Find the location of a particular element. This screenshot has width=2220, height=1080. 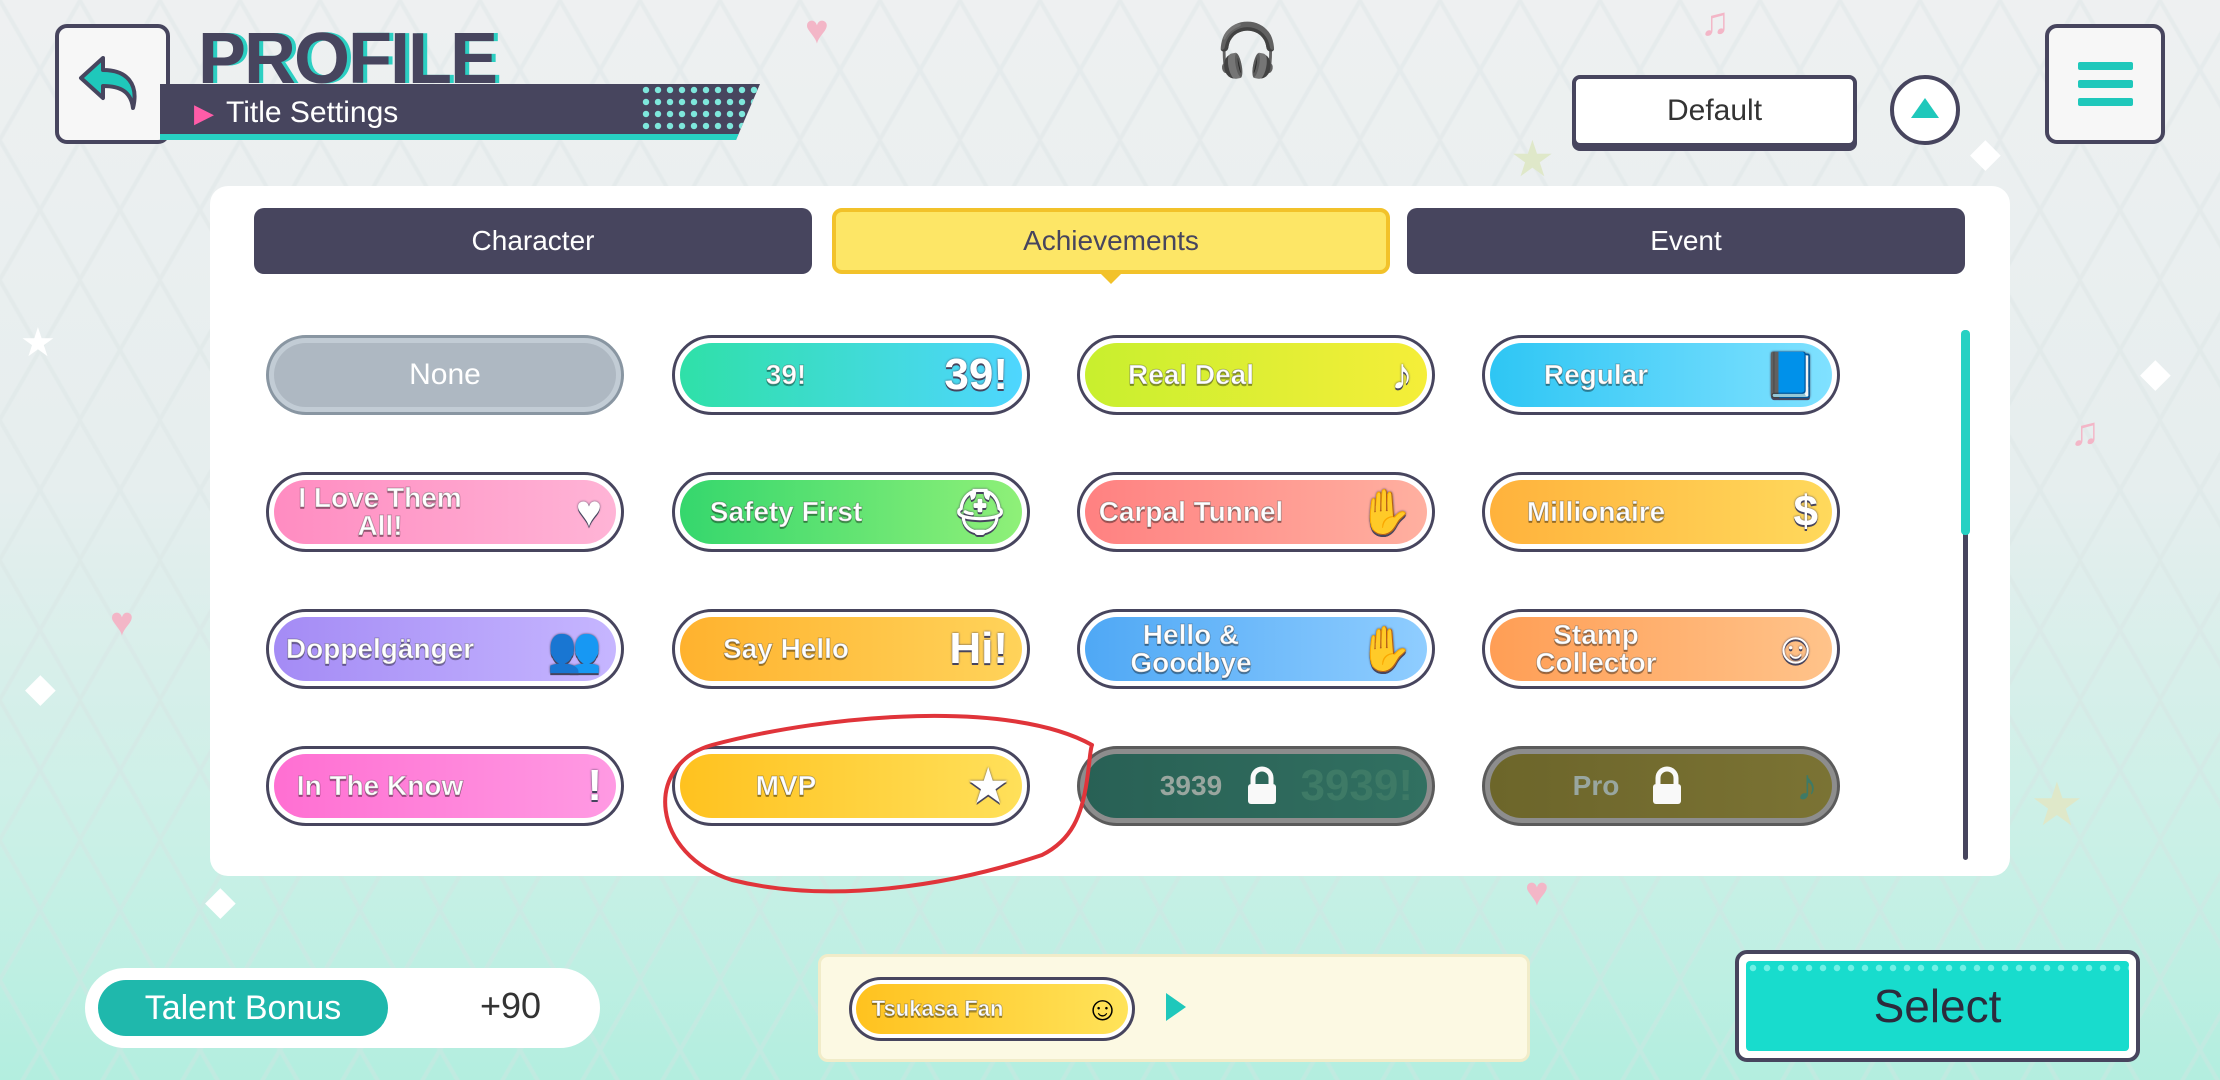

scrollbar-thumb is located at coordinates (1965, 432).